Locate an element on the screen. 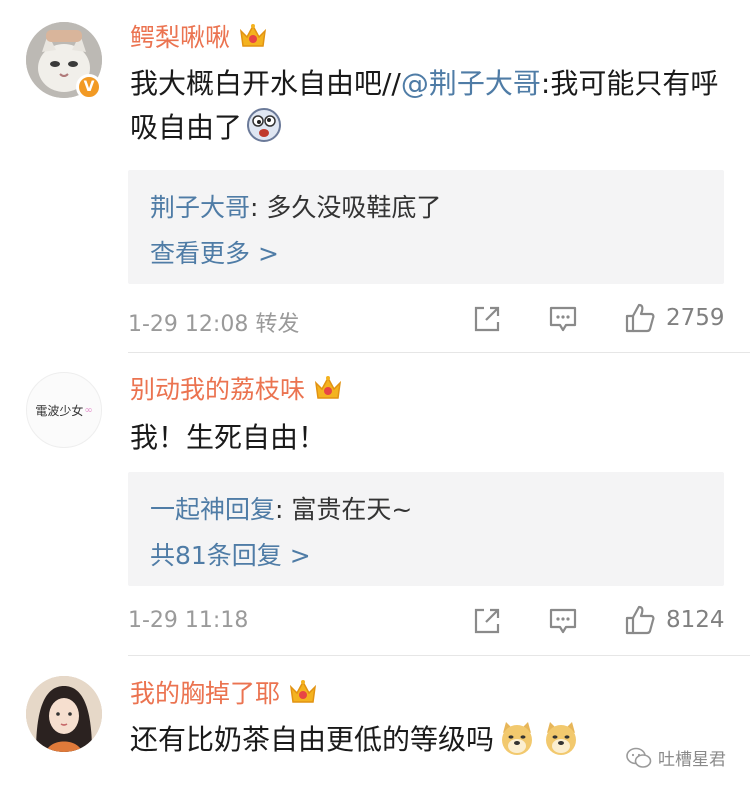 This screenshot has height=788, width=750. quote-username: 荆子大哥 is located at coordinates (200, 207).